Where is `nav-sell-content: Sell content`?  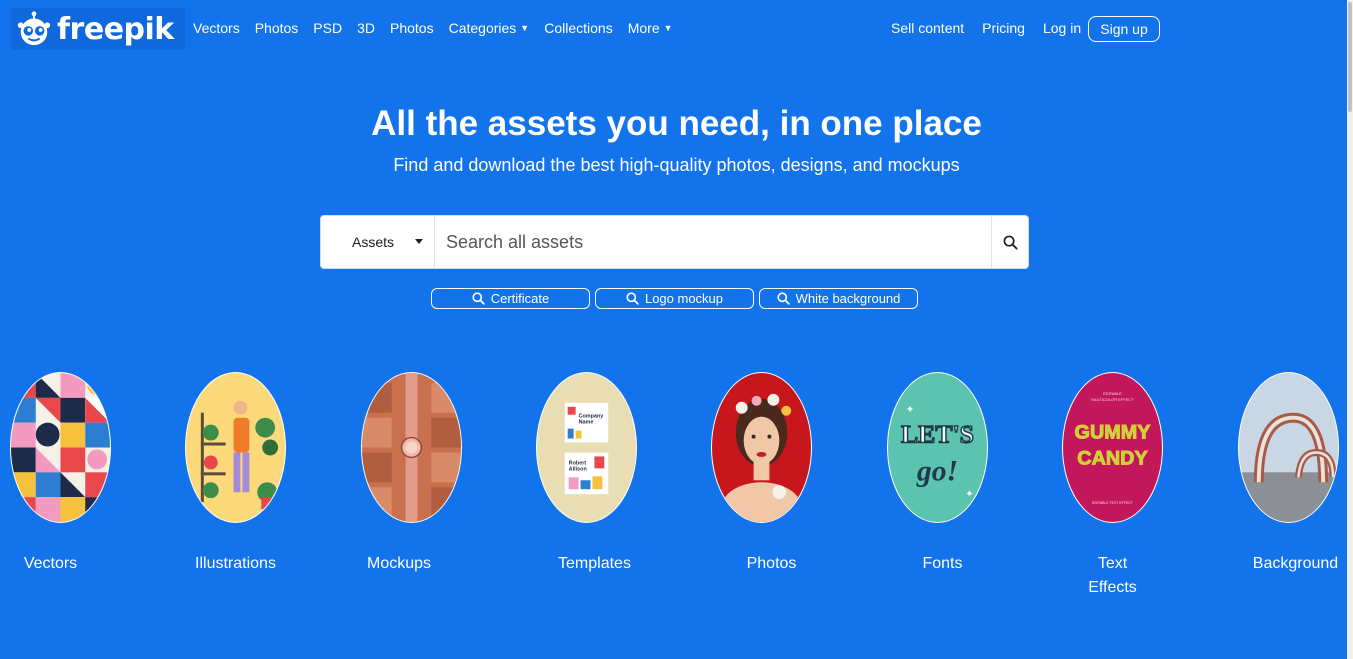 nav-sell-content: Sell content is located at coordinates (927, 28).